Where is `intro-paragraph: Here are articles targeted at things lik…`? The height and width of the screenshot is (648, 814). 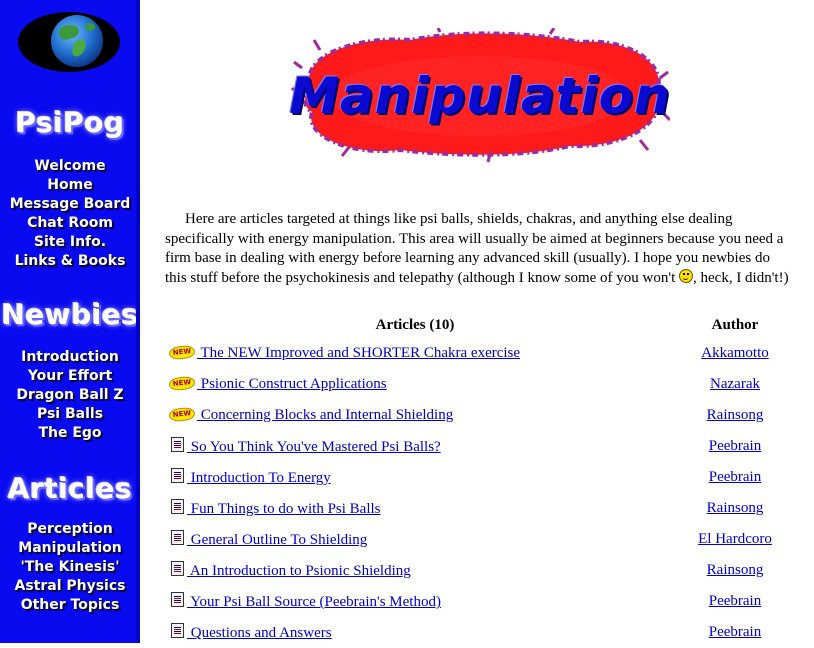 intro-paragraph: Here are articles targeted at things lik… is located at coordinates (480, 249).